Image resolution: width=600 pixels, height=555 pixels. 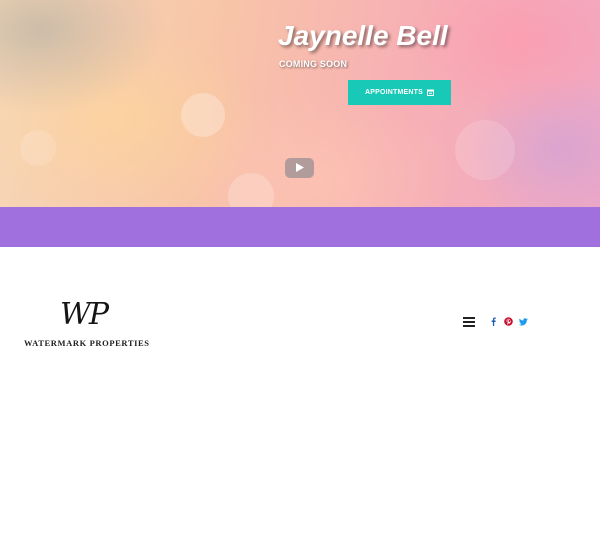 I want to click on hero-title: Jaynelle Bell, so click(x=363, y=35).